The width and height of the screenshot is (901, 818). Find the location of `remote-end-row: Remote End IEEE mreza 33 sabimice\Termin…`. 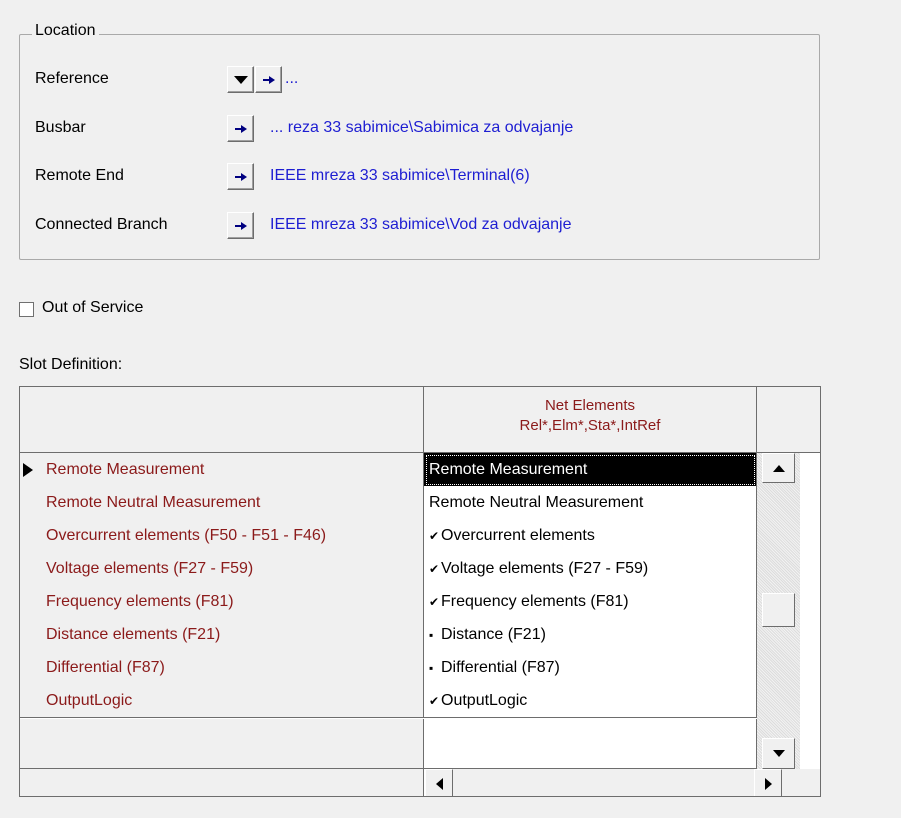

remote-end-row: Remote End IEEE mreza 33 sabimice\Termin… is located at coordinates (425, 178).